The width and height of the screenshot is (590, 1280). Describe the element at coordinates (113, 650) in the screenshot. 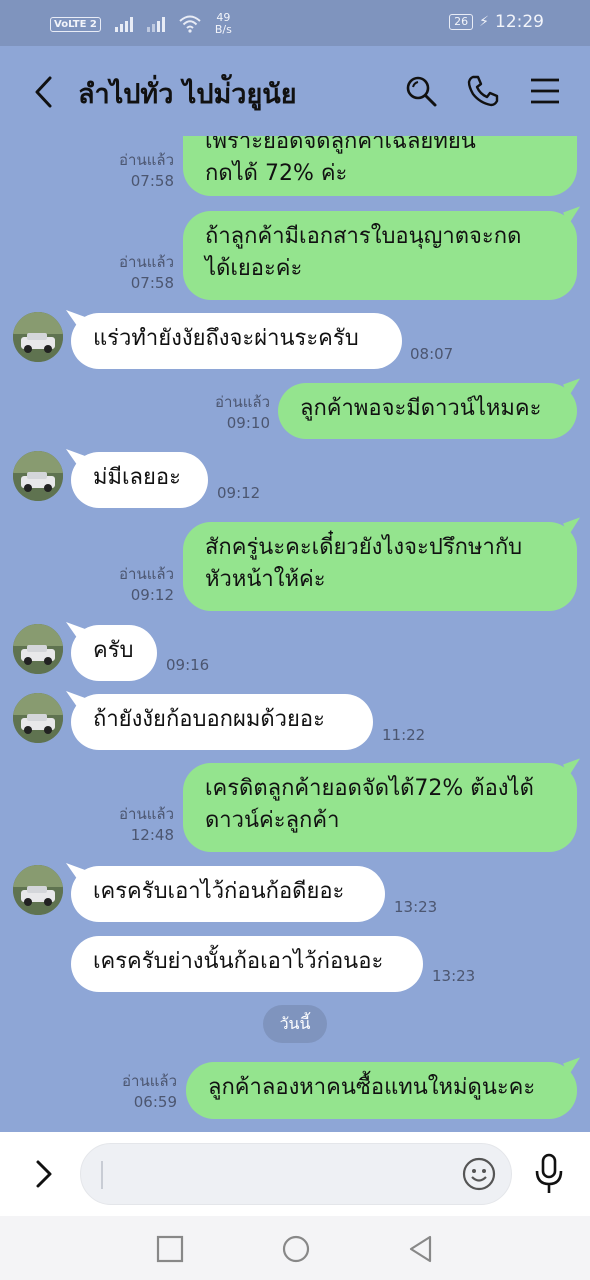

I see `message-text: ครับ` at that location.